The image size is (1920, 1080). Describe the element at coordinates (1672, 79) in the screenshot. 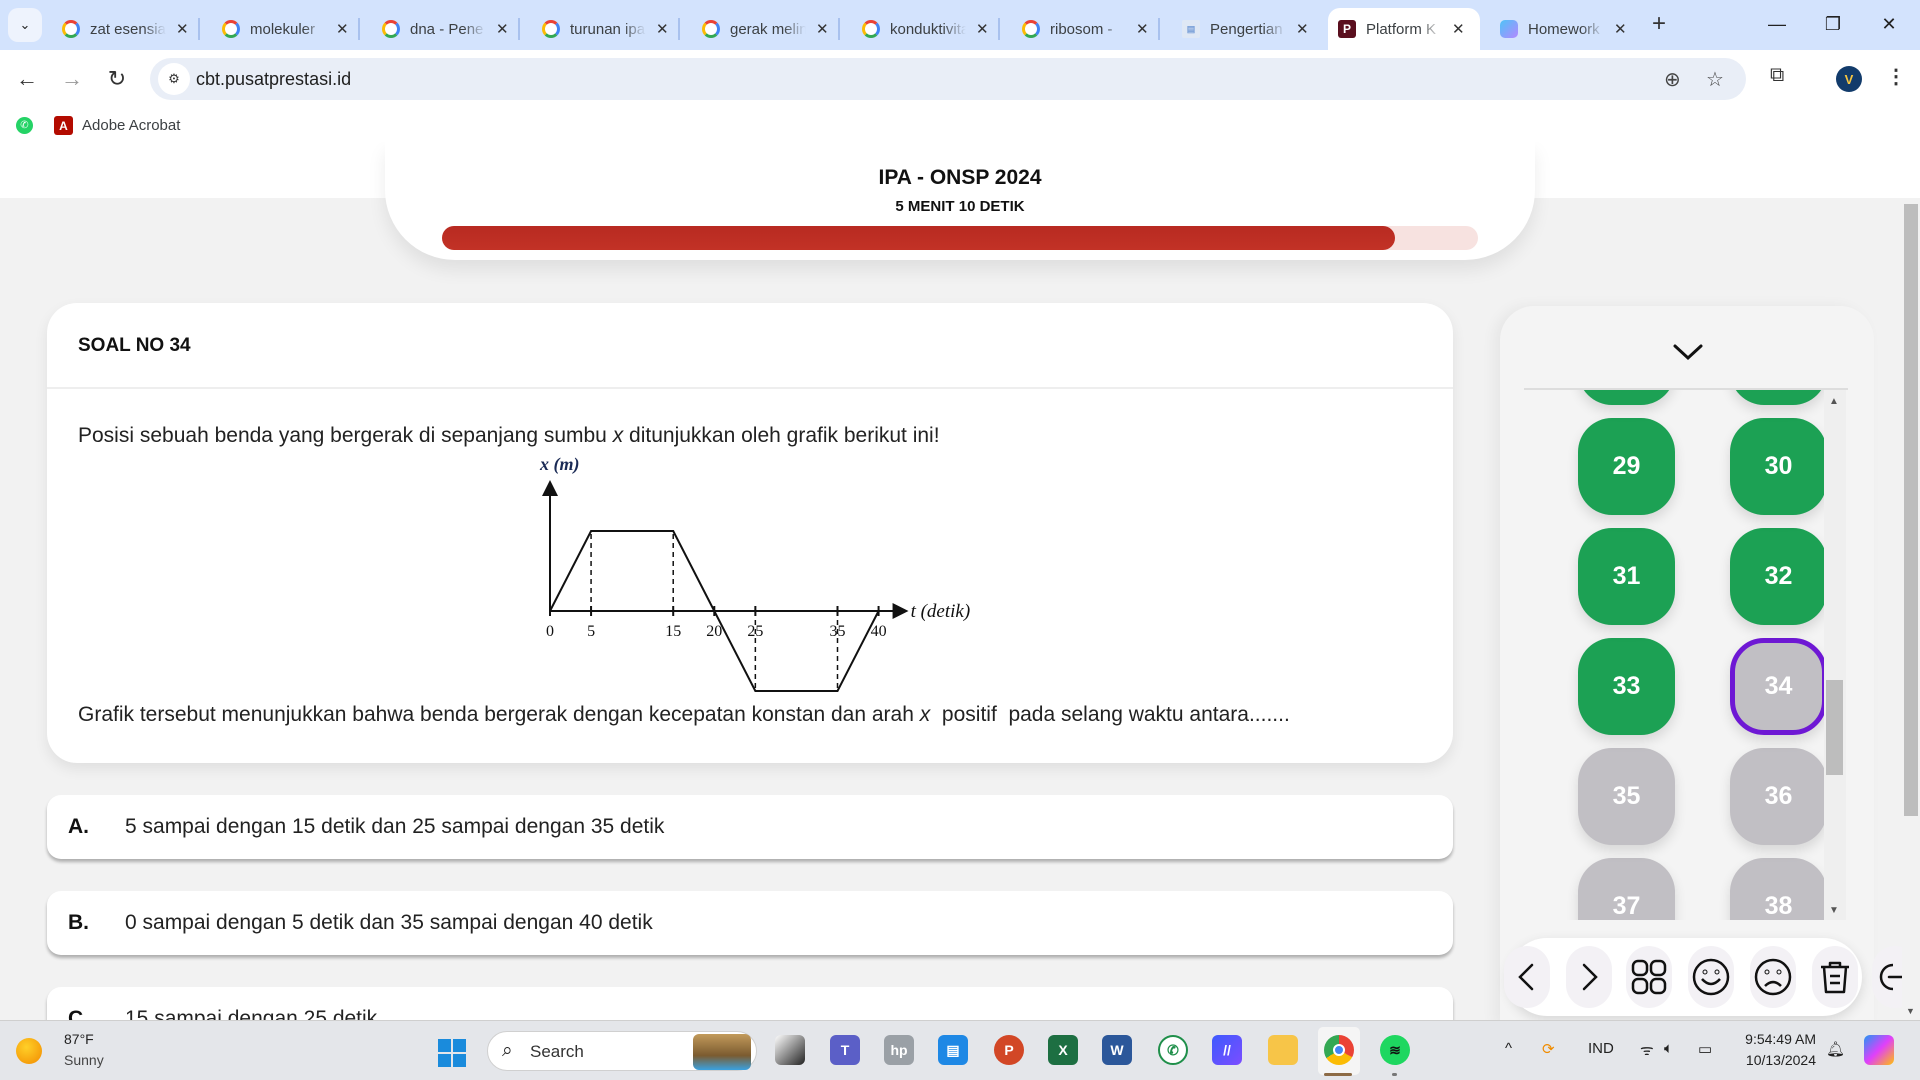

I see `zoom-icon: ⊕` at that location.